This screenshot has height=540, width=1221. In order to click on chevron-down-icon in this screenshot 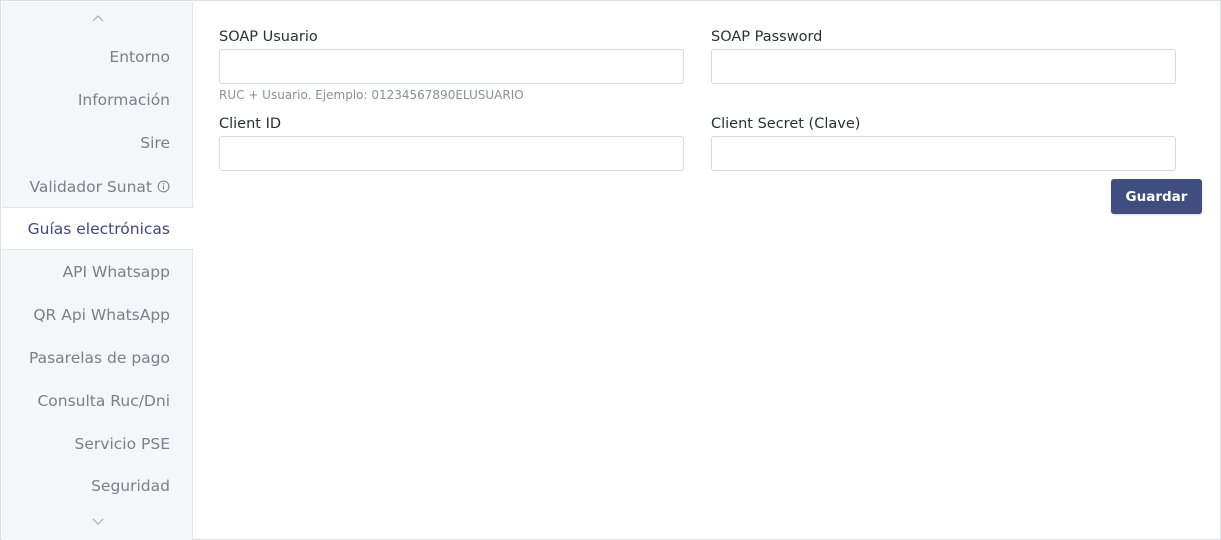, I will do `click(97, 522)`.